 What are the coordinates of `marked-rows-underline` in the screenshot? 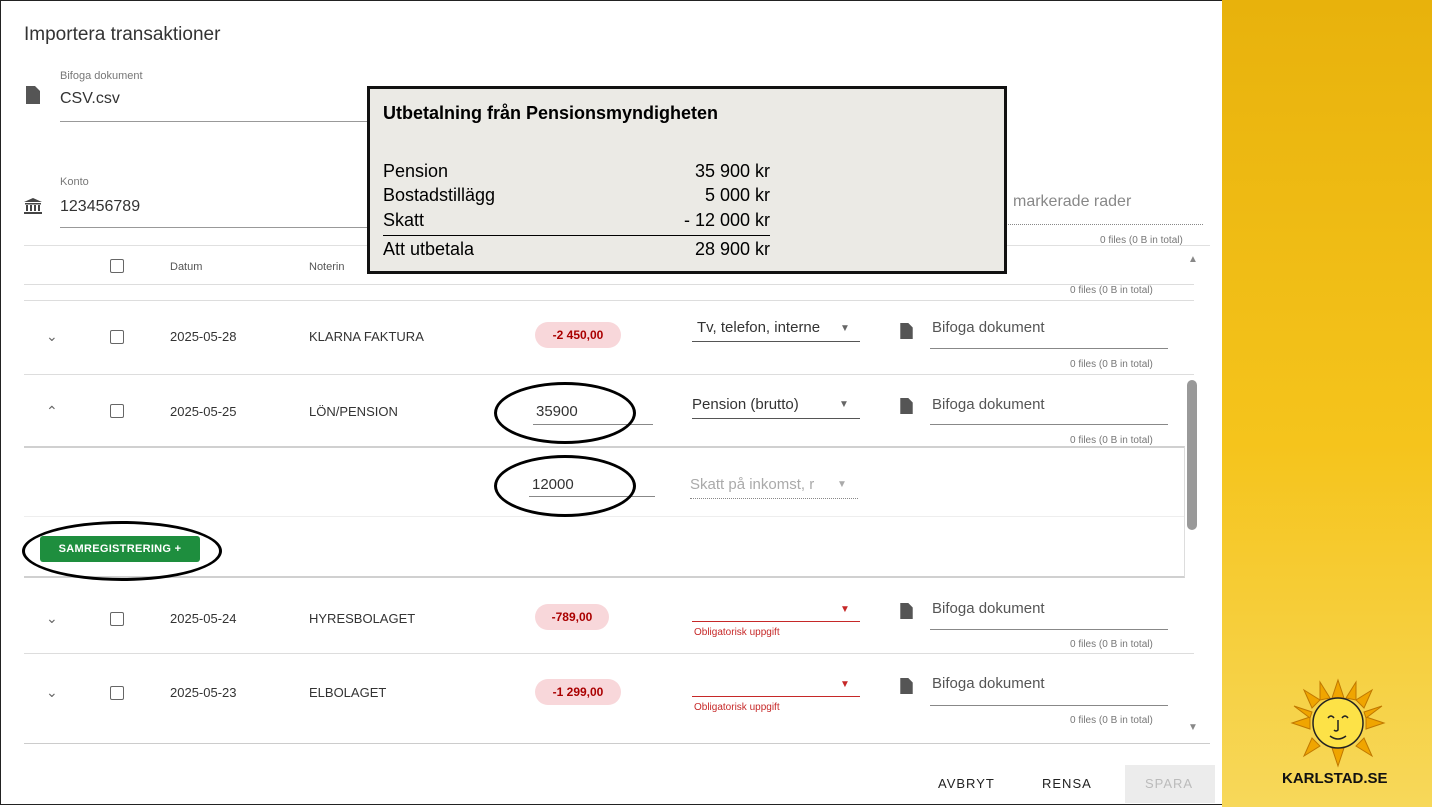 It's located at (1105, 224).